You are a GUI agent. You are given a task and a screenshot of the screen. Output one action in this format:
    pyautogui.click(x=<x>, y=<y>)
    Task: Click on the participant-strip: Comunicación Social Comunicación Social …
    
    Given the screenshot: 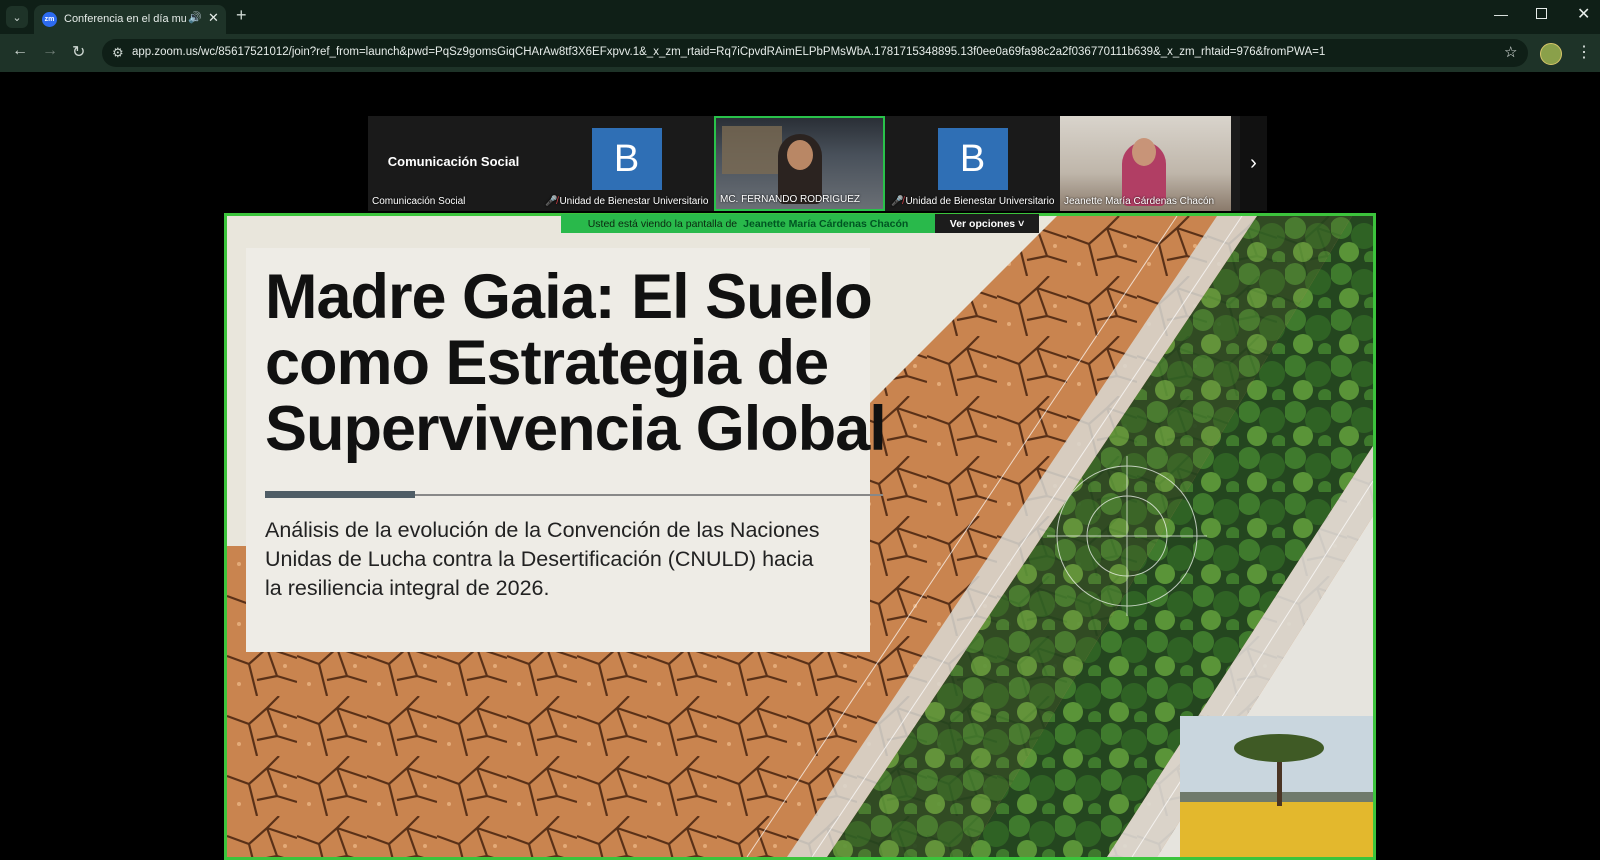 What is the action you would take?
    pyautogui.click(x=817, y=163)
    